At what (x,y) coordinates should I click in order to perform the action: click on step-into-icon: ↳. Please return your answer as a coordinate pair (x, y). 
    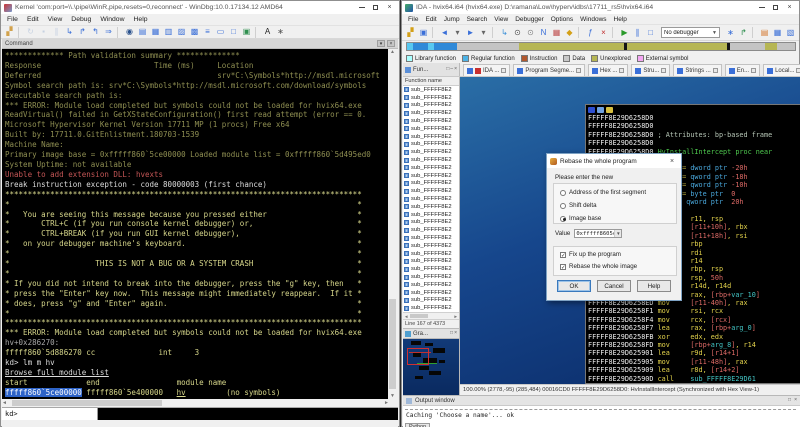
    Looking at the image, I should click on (69, 32).